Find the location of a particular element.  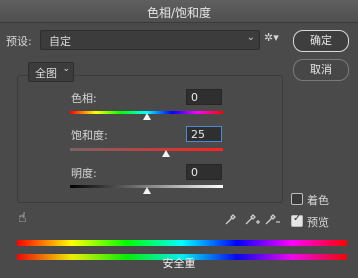

hue-label: 色相: is located at coordinates (84, 98).